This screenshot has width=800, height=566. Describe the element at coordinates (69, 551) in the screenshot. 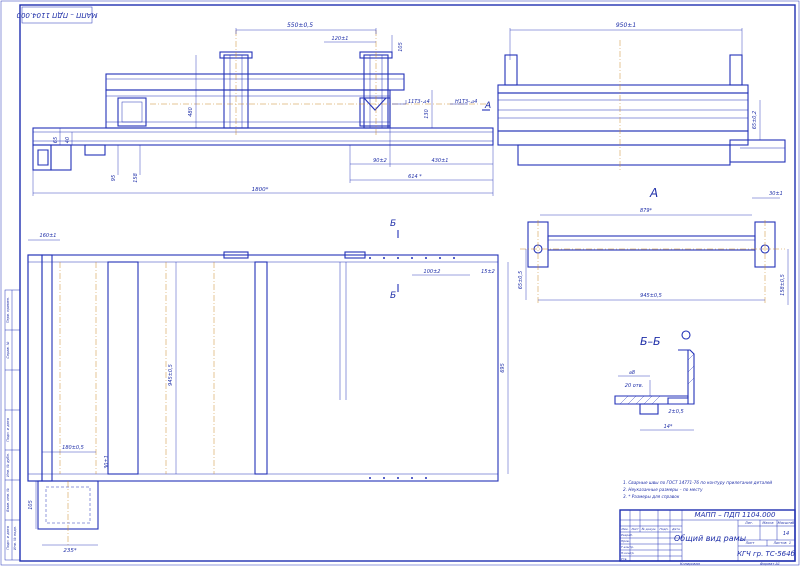

I see `dim-plan-235: 235*` at that location.